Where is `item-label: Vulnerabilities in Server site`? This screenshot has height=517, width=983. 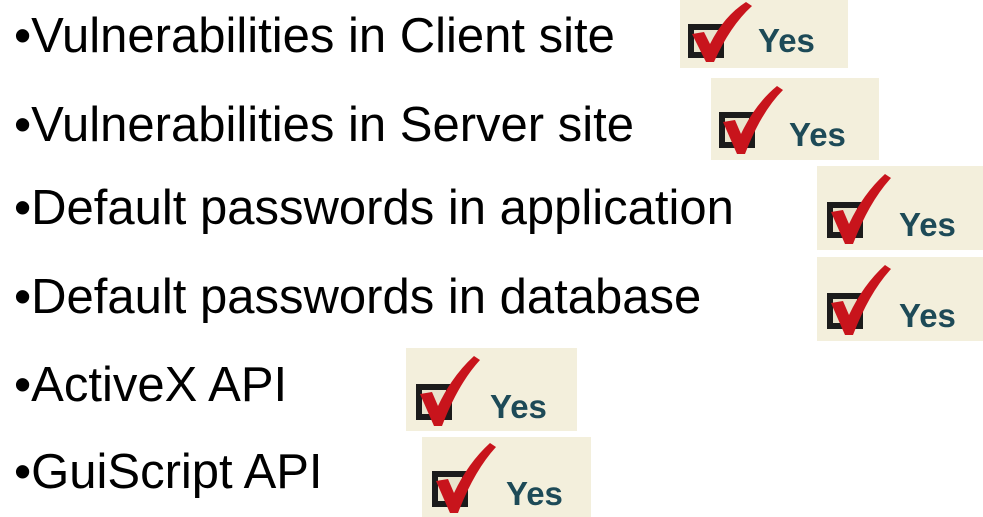
item-label: Vulnerabilities in Server site is located at coordinates (332, 125).